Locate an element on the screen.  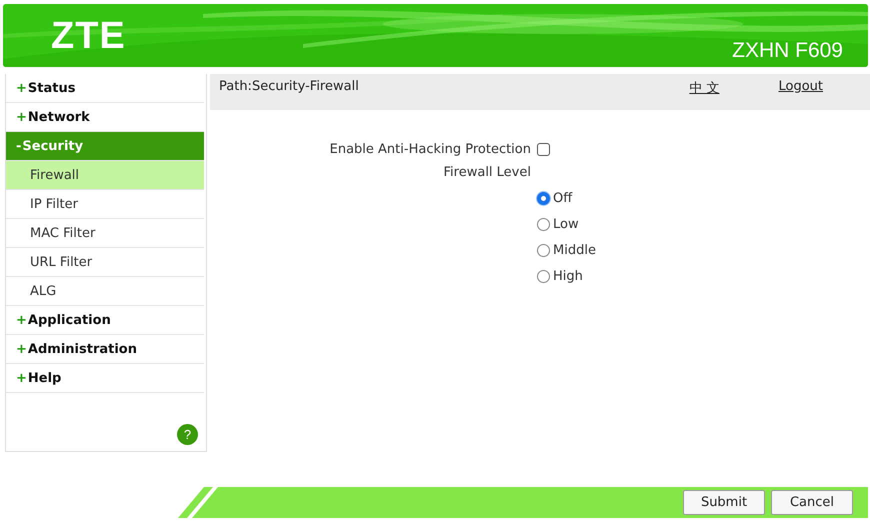
sidebar-item: +Help is located at coordinates (105, 378).